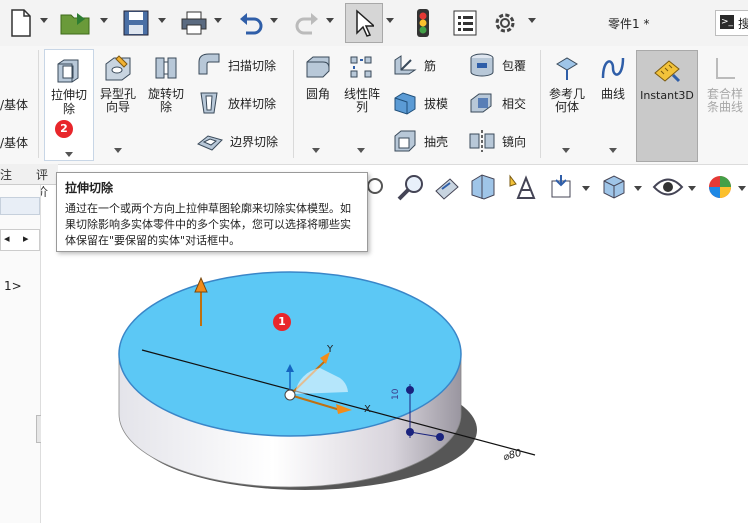 Image resolution: width=748 pixels, height=526 pixels. I want to click on reference-geometry-button: 参考几何体, so click(567, 84).